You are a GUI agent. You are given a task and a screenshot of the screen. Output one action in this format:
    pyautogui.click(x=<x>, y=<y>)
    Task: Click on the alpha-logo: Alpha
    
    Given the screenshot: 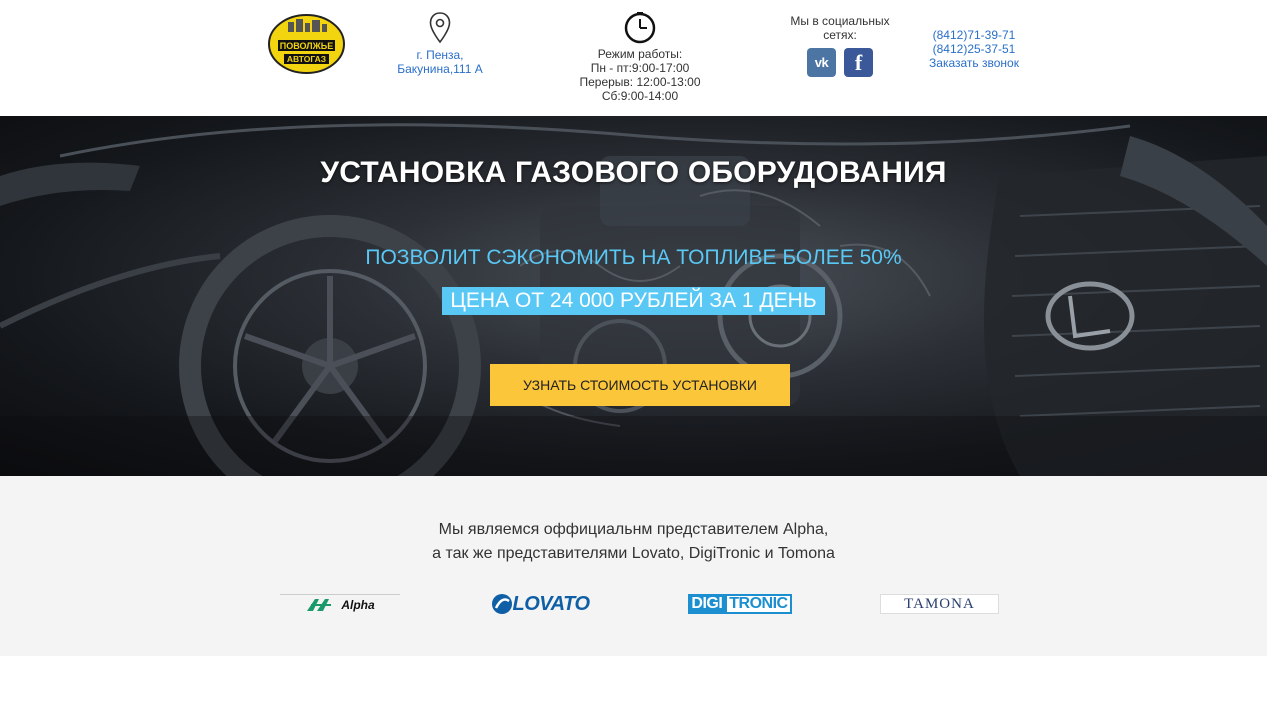 What is the action you would take?
    pyautogui.click(x=340, y=604)
    